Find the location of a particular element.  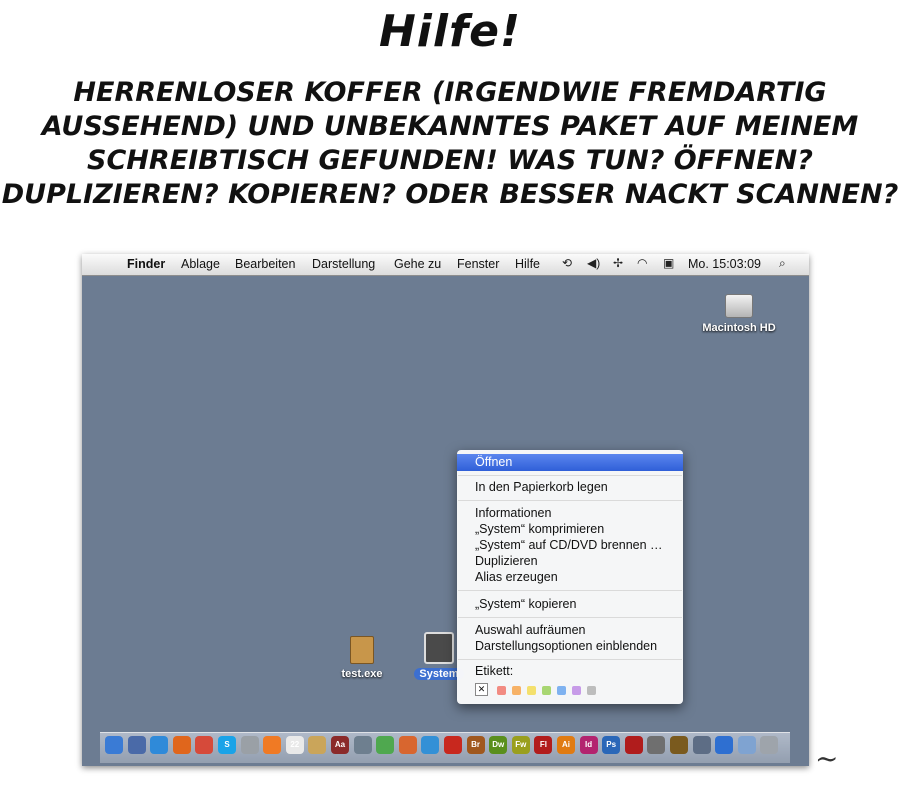

safari-icon is located at coordinates (159, 745).